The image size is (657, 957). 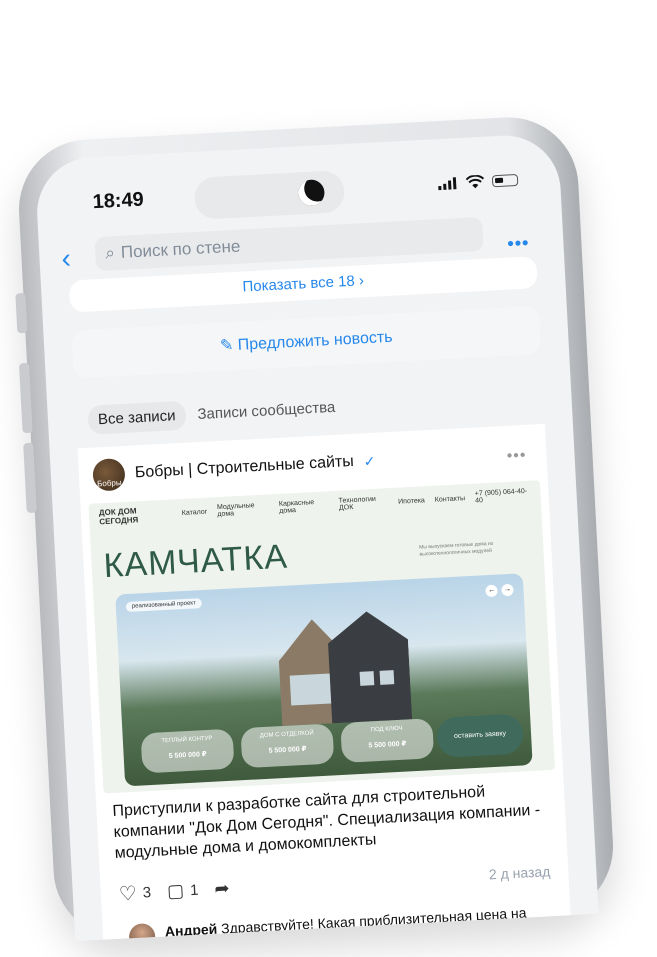 I want to click on site-nav-item: Каталог, so click(x=194, y=512).